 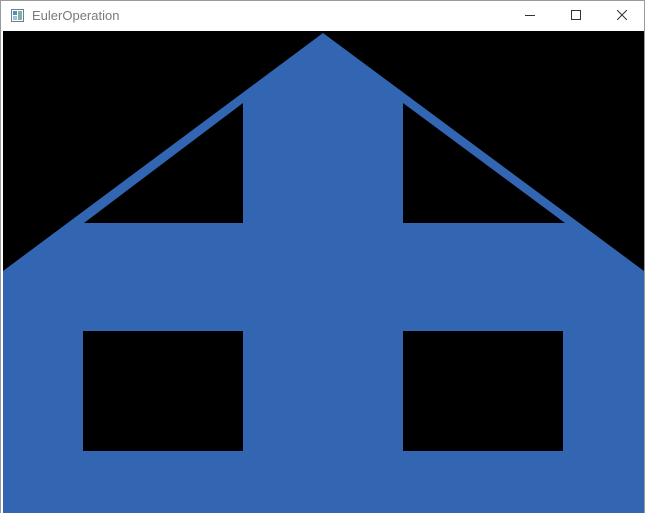 I want to click on close-button, so click(x=621, y=16).